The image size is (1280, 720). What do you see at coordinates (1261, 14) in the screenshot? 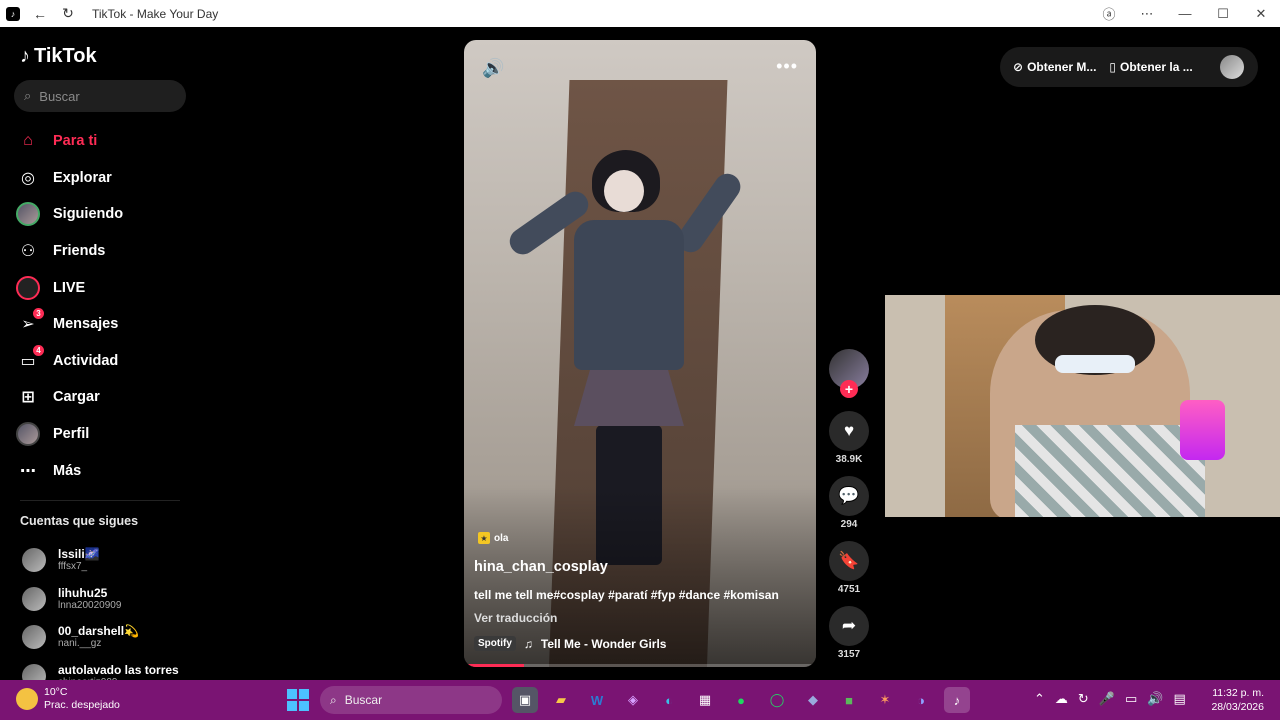
I see `close-button: ✕` at bounding box center [1261, 14].